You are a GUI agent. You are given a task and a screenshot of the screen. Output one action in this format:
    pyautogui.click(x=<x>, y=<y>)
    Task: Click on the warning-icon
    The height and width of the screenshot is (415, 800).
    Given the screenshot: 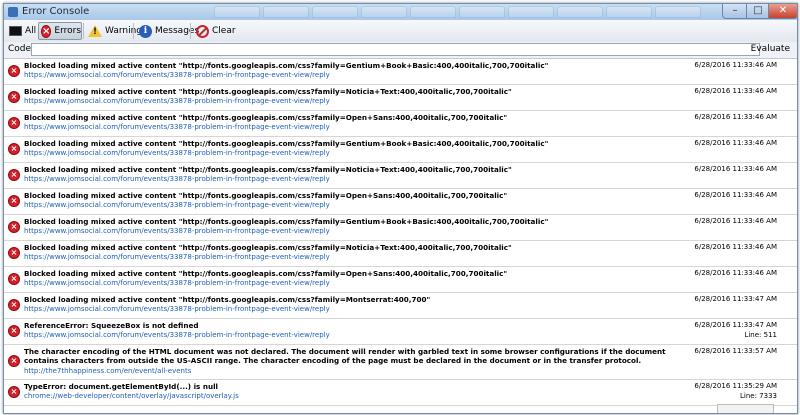 What is the action you would take?
    pyautogui.click(x=95, y=31)
    